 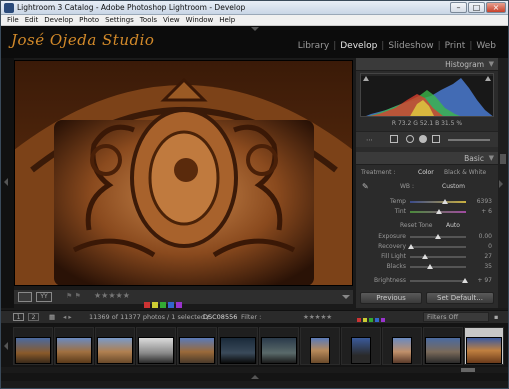 I want to click on graduated-filter-icon, so click(x=436, y=139).